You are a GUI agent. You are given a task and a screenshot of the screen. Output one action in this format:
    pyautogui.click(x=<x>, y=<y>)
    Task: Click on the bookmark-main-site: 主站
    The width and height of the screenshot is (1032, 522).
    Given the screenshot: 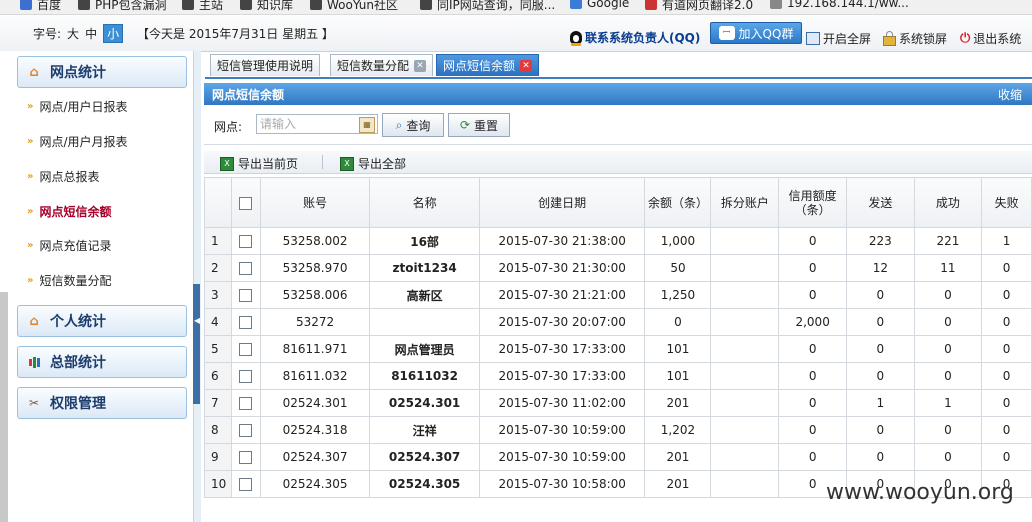 What is the action you would take?
    pyautogui.click(x=202, y=6)
    